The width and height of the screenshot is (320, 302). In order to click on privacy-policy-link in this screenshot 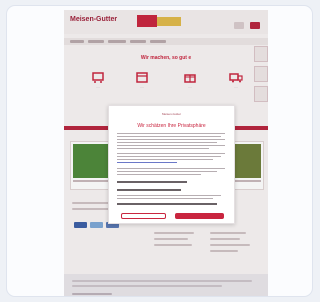, I will do `click(147, 162)`.